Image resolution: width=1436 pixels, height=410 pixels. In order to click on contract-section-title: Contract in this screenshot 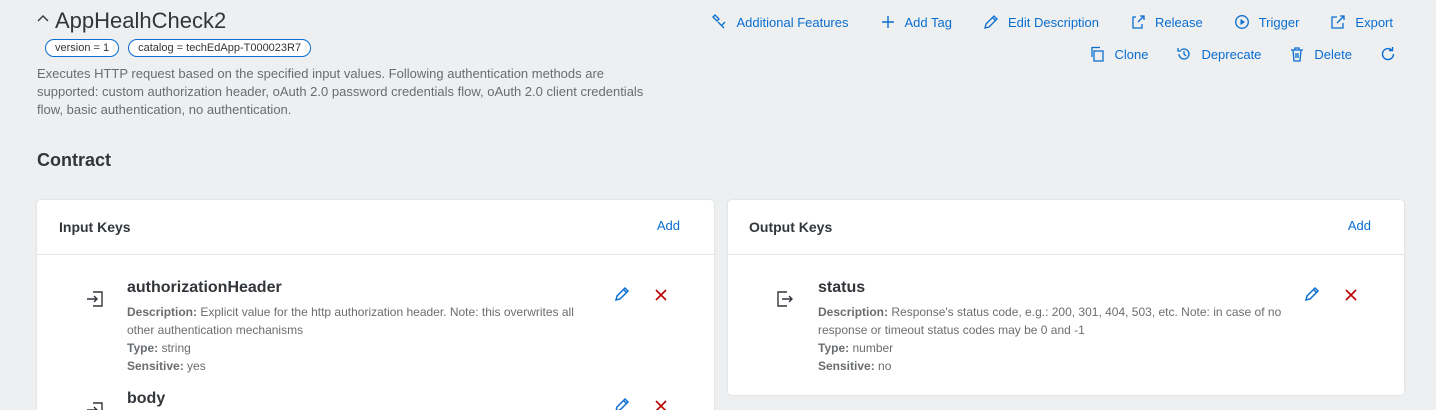, I will do `click(74, 160)`.